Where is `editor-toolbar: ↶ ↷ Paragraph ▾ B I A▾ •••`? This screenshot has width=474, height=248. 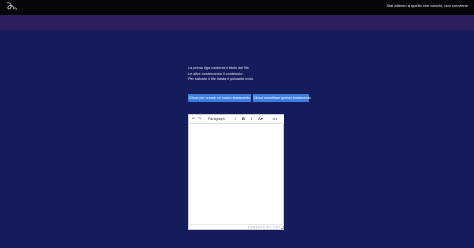 editor-toolbar: ↶ ↷ Paragraph ▾ B I A▾ ••• is located at coordinates (236, 119).